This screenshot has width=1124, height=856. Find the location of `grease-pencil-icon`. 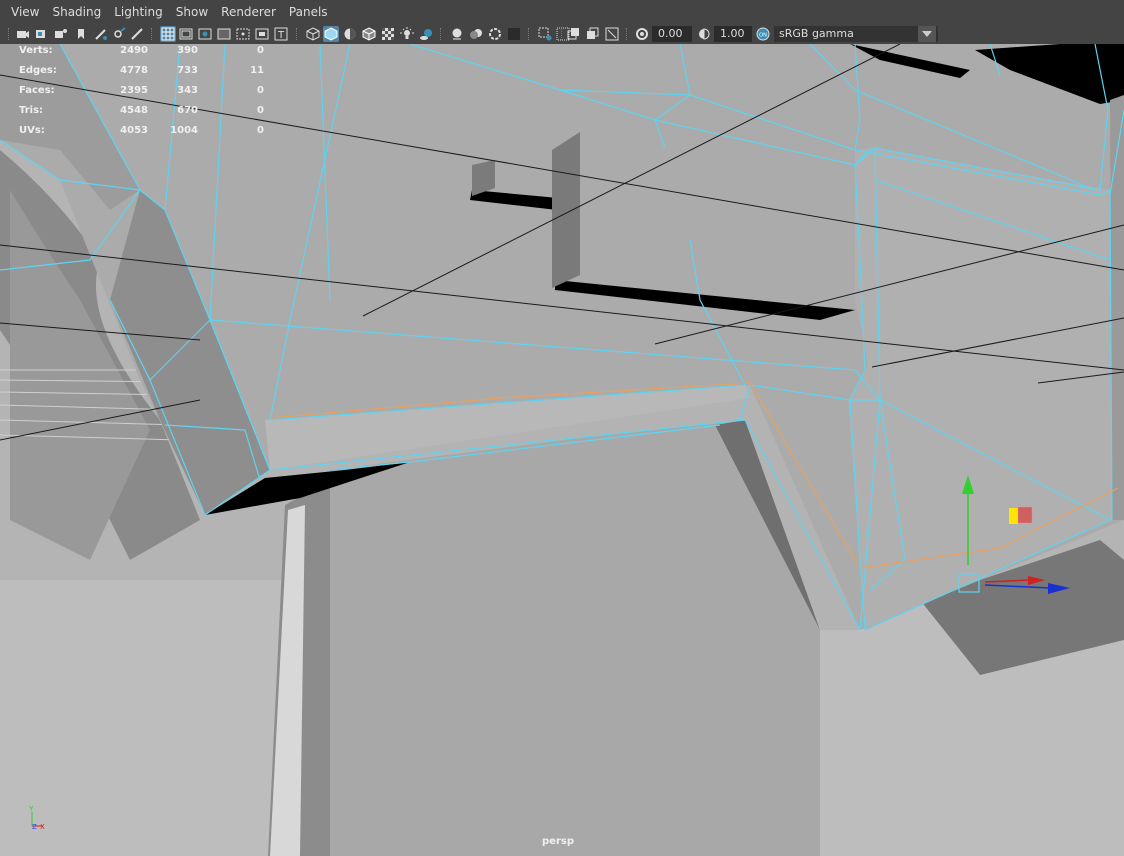

grease-pencil-icon is located at coordinates (119, 34).